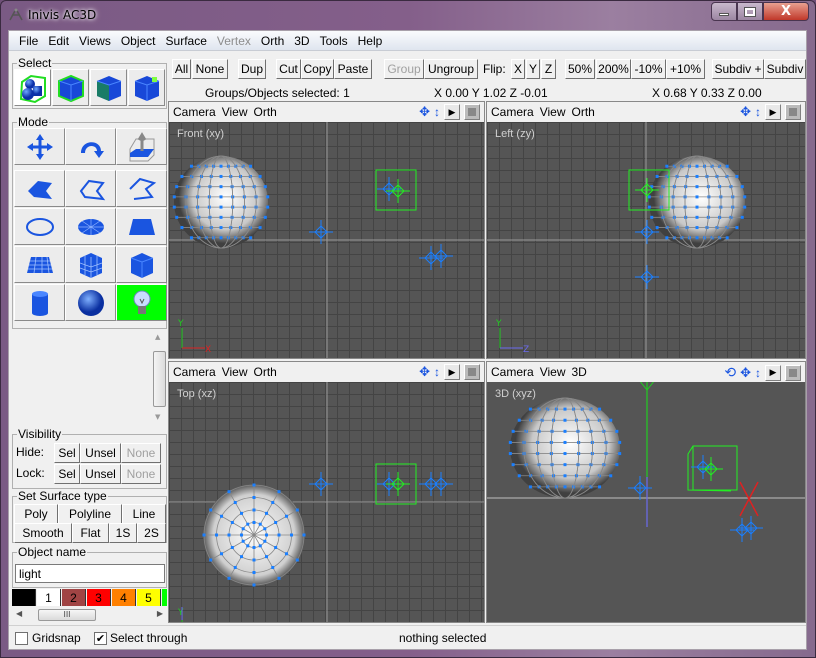 This screenshot has width=816, height=658. Describe the element at coordinates (70, 87) in the screenshot. I see `select-object-button` at that location.